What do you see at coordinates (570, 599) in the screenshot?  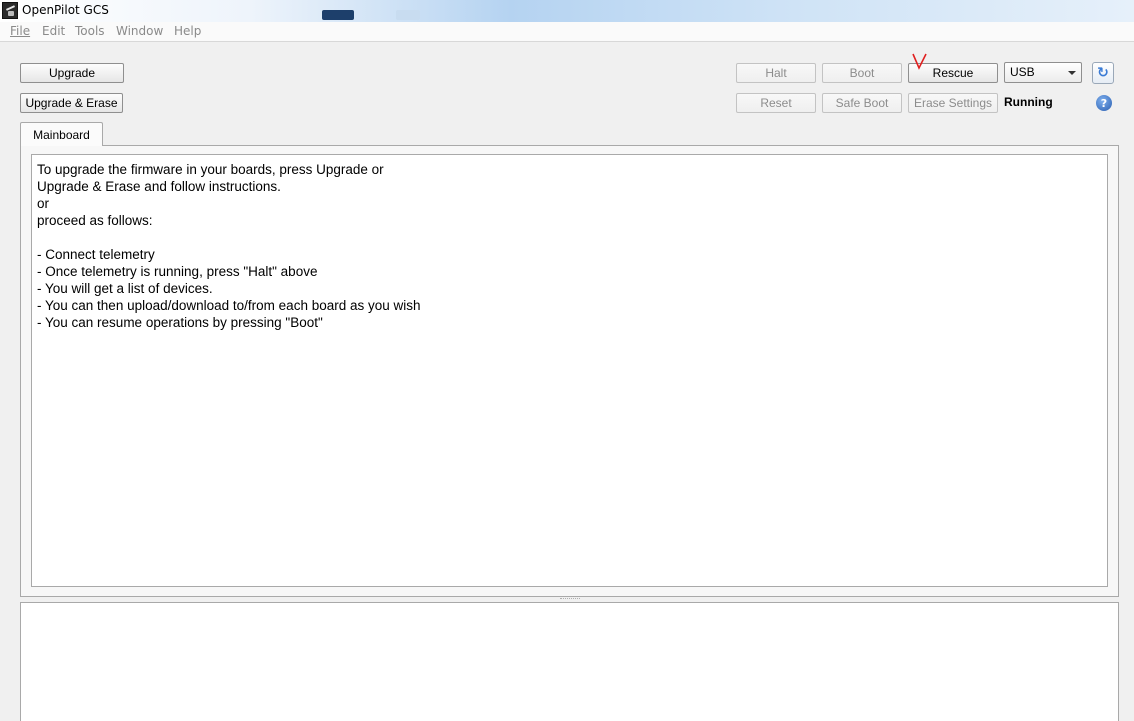 I see `splitter-handle` at bounding box center [570, 599].